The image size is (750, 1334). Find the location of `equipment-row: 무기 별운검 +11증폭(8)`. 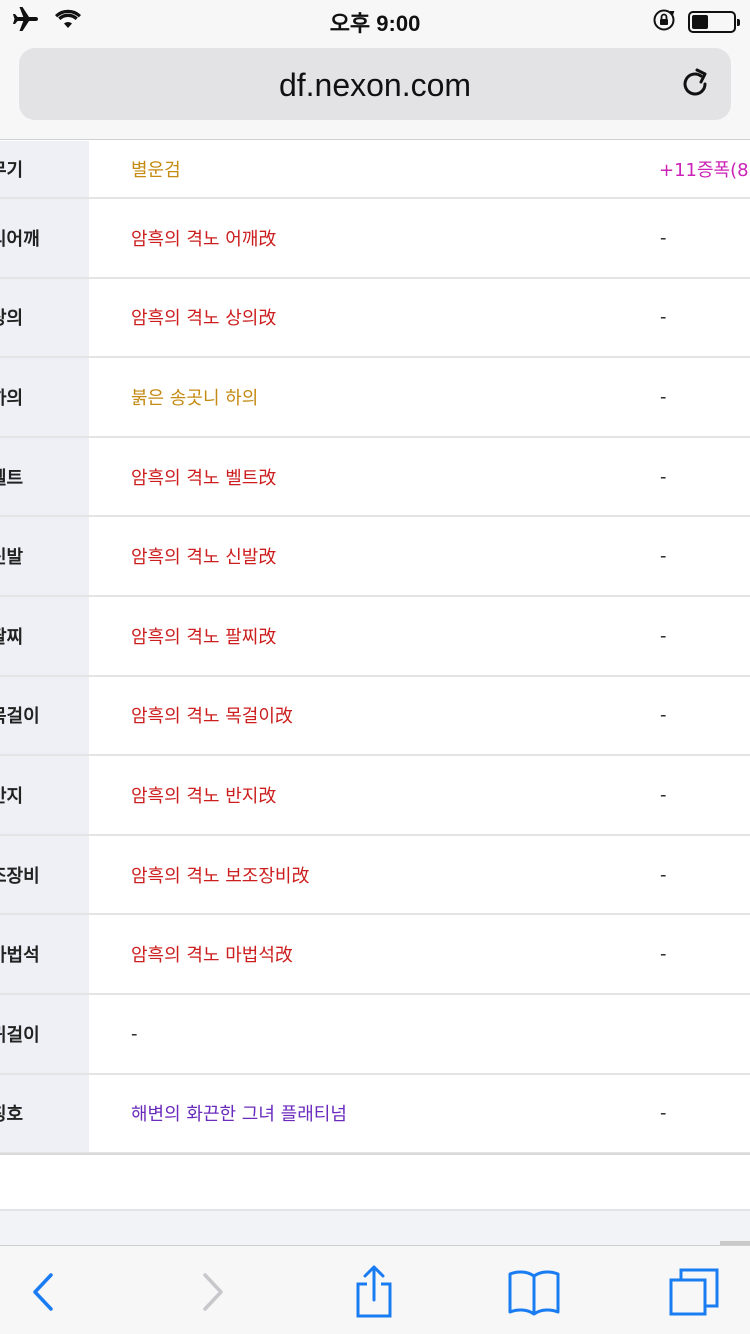

equipment-row: 무기 별운검 +11증폭(8) is located at coordinates (375, 170).